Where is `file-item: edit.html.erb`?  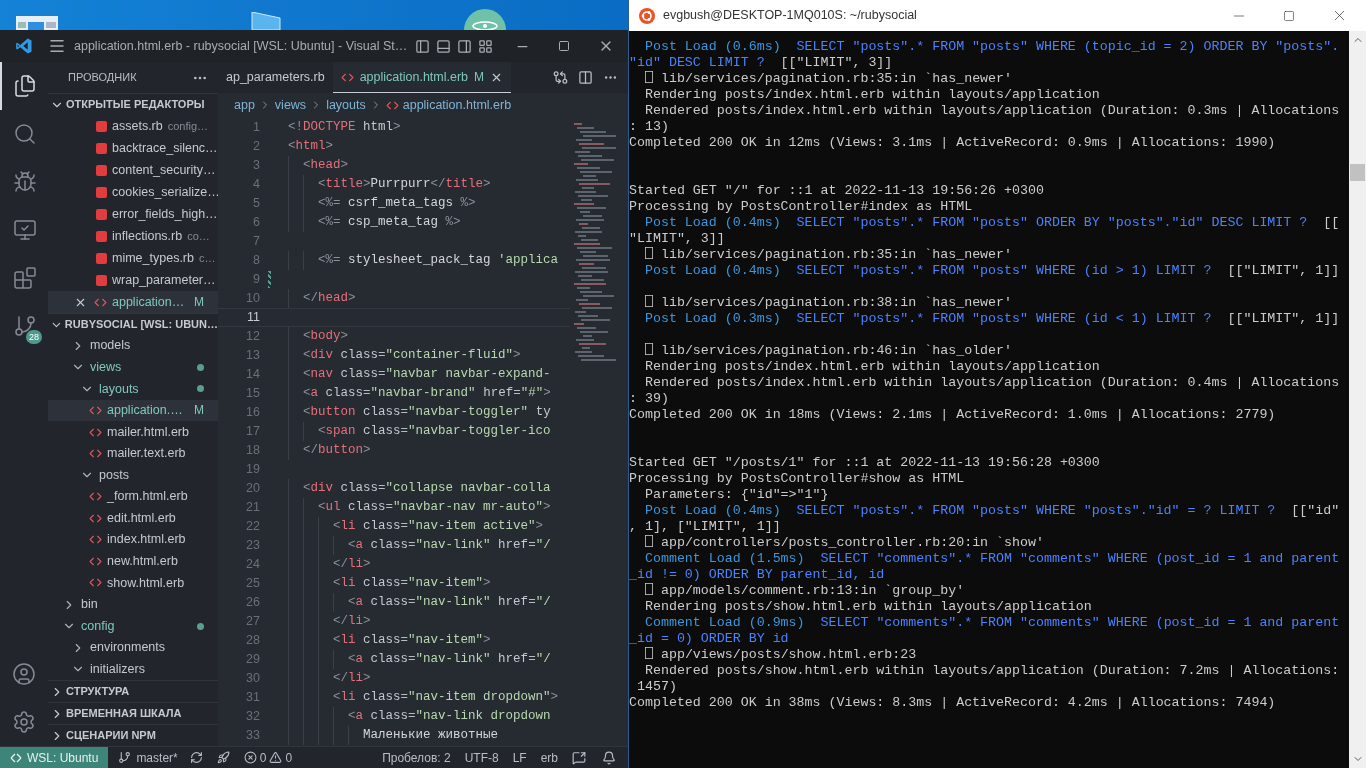 file-item: edit.html.erb is located at coordinates (133, 518).